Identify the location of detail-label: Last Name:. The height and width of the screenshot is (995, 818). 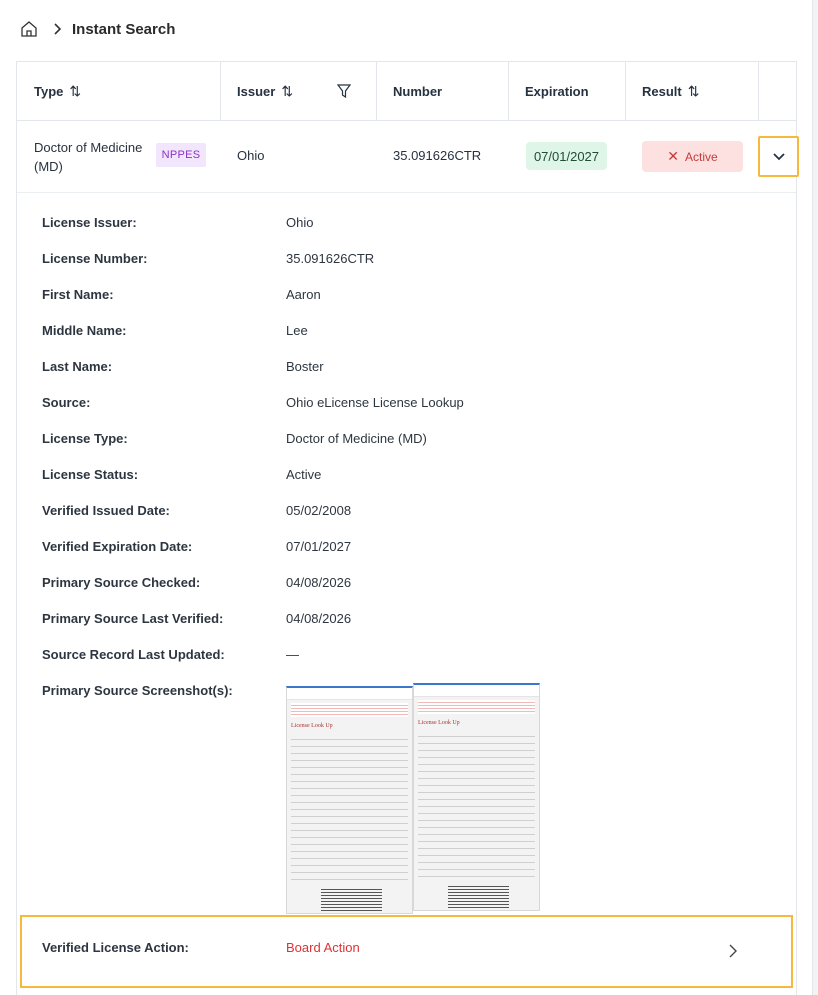
(77, 366).